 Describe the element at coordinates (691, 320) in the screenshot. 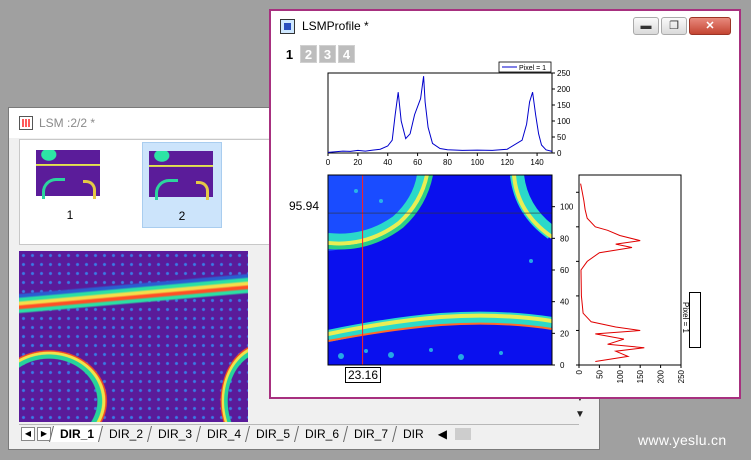

I see `side-legend: Pixel = 1` at that location.